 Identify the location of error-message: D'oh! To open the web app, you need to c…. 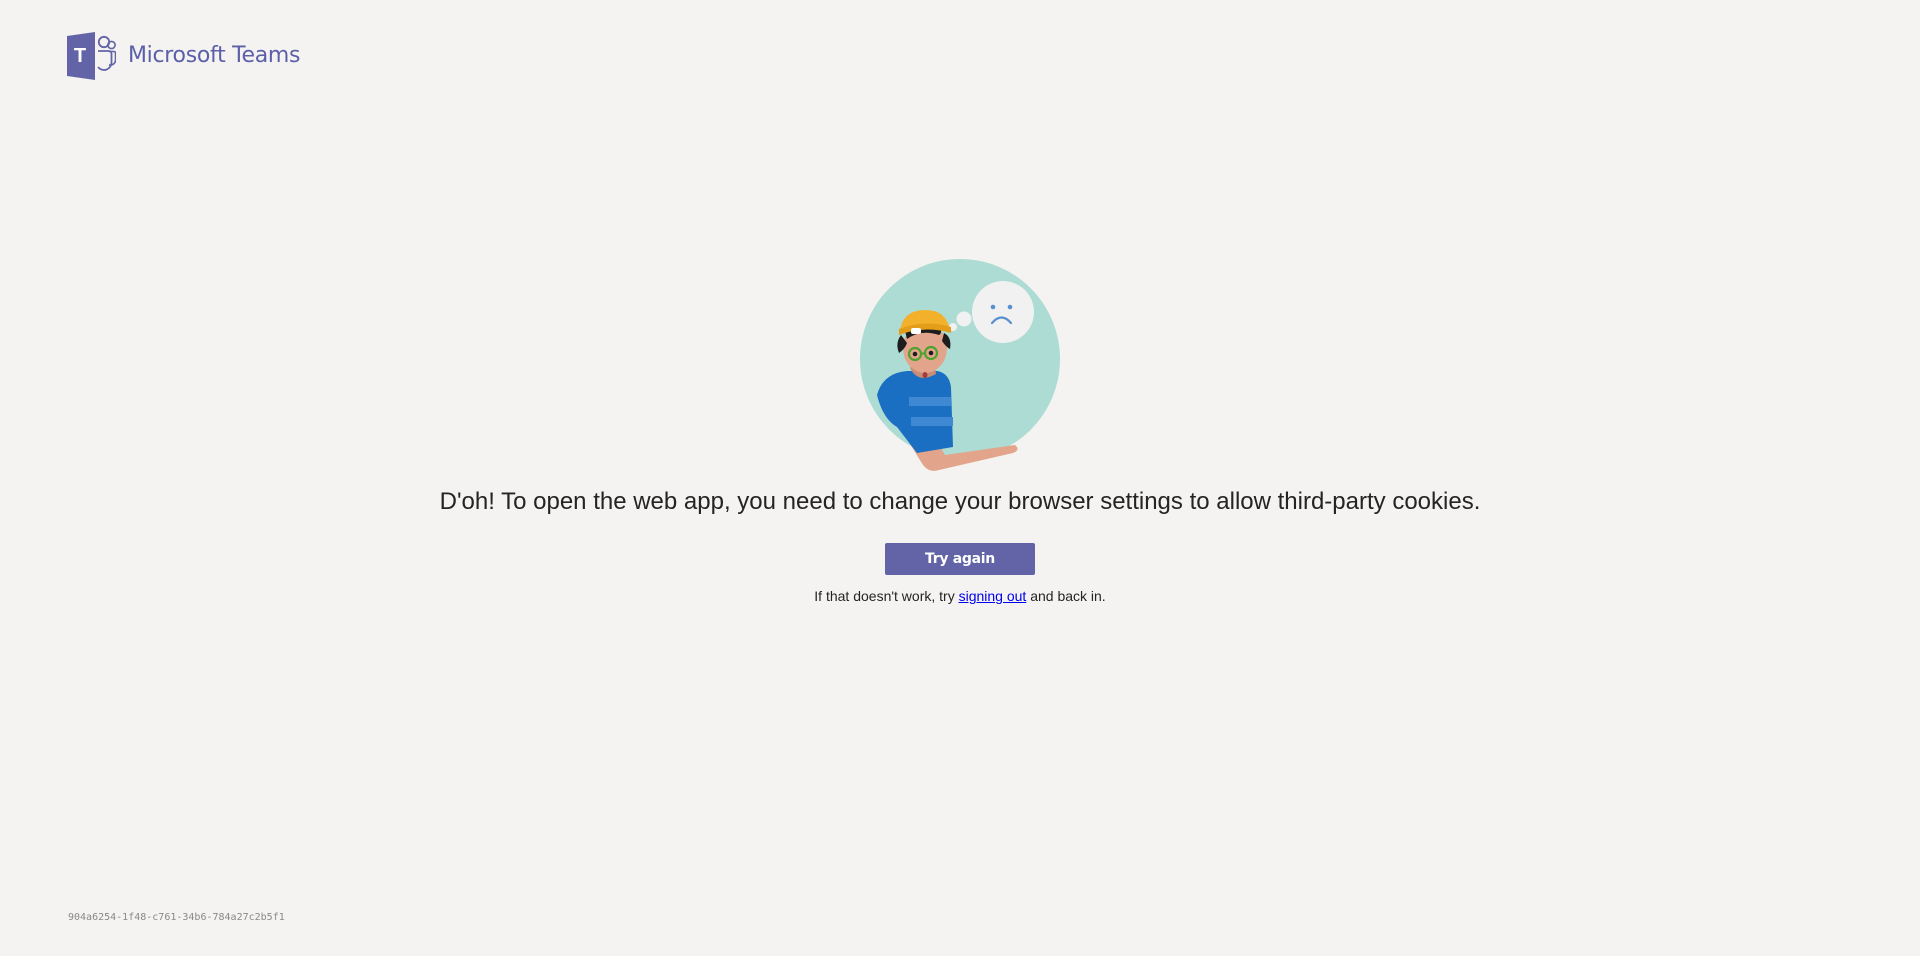
(960, 501).